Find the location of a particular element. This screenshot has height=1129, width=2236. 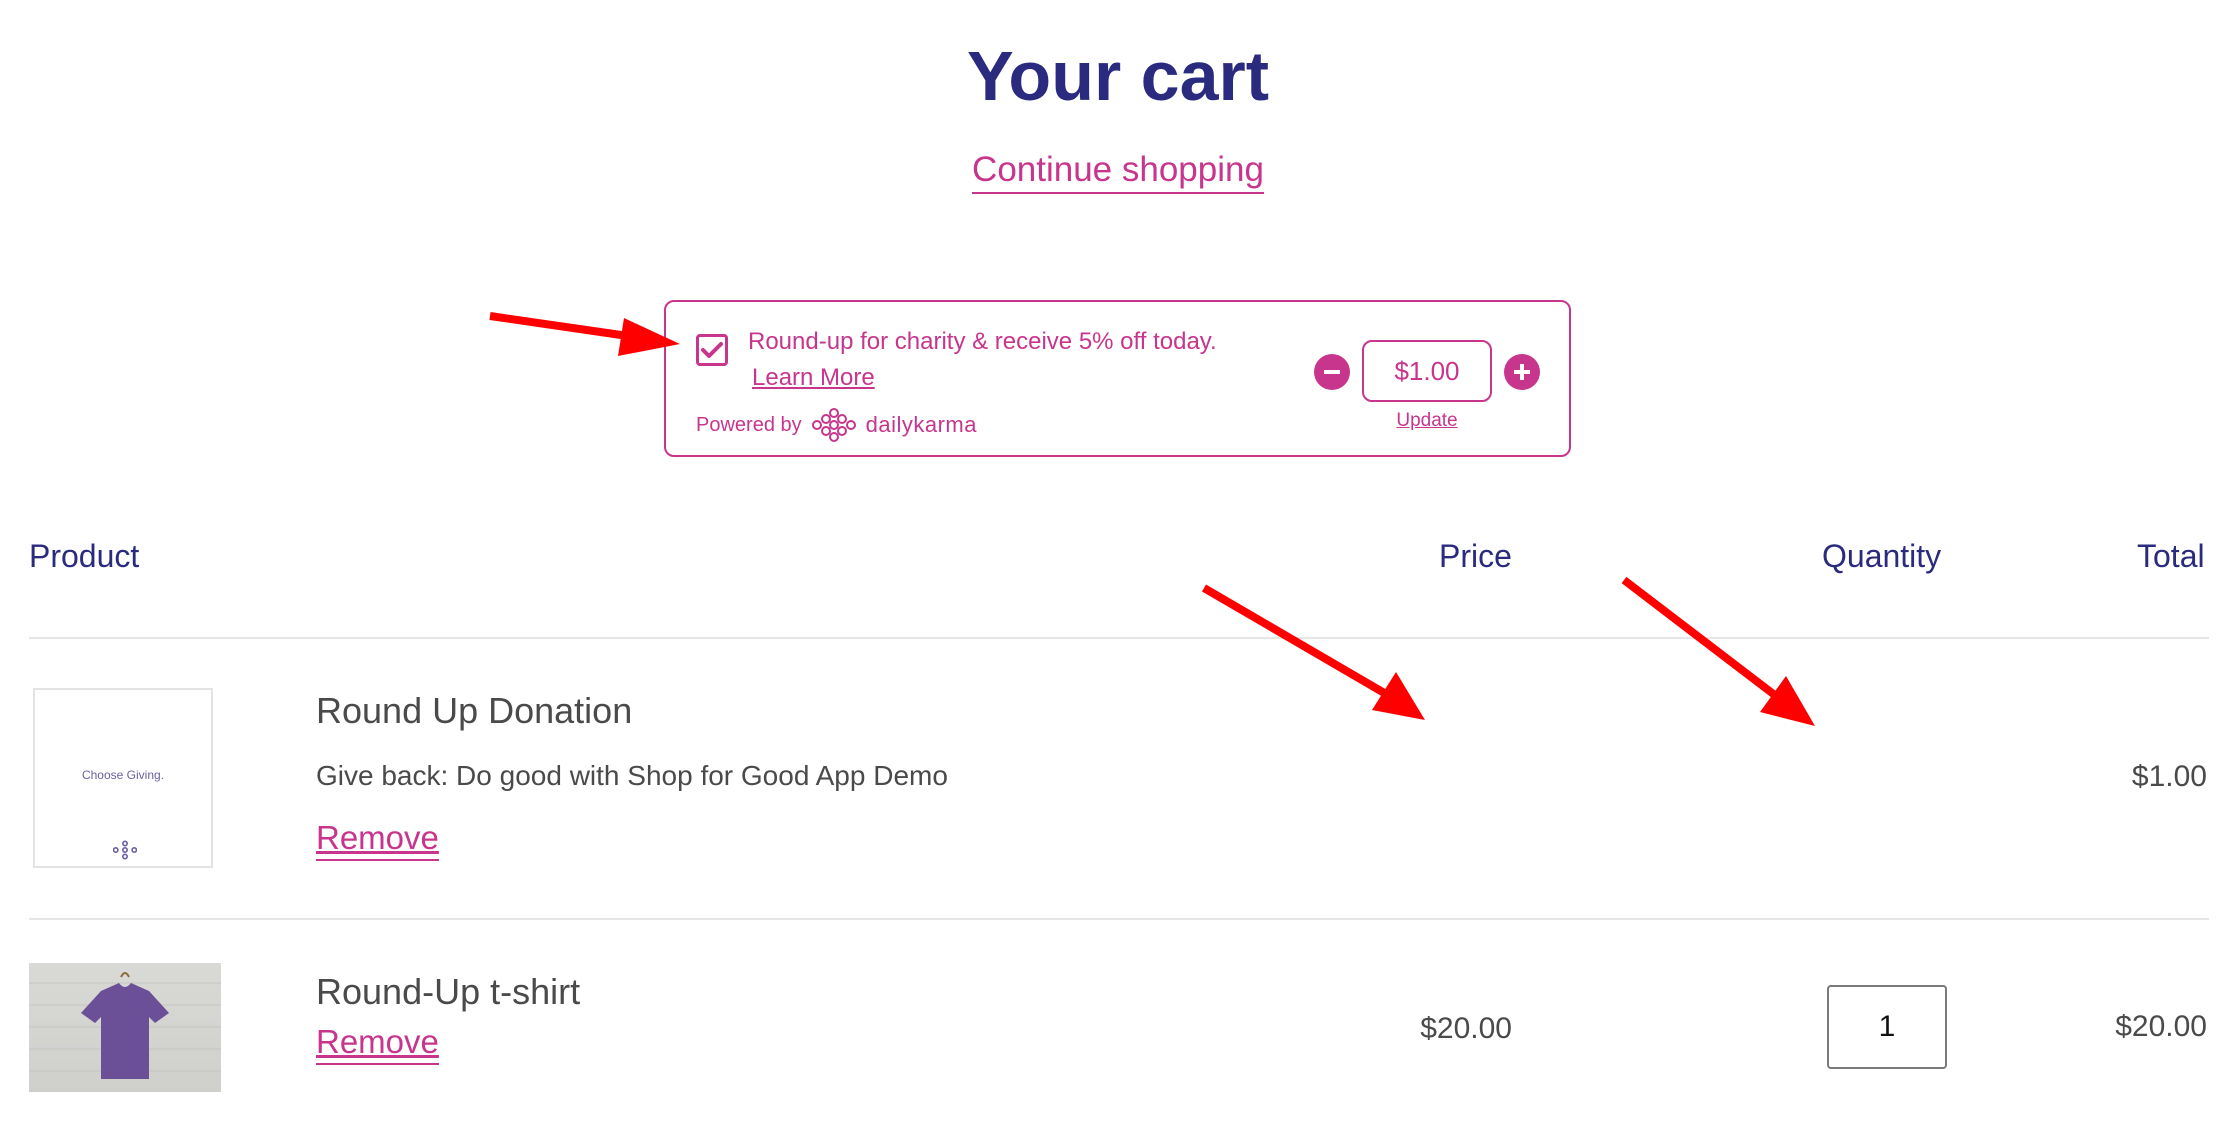

update-link: Update is located at coordinates (1427, 421).